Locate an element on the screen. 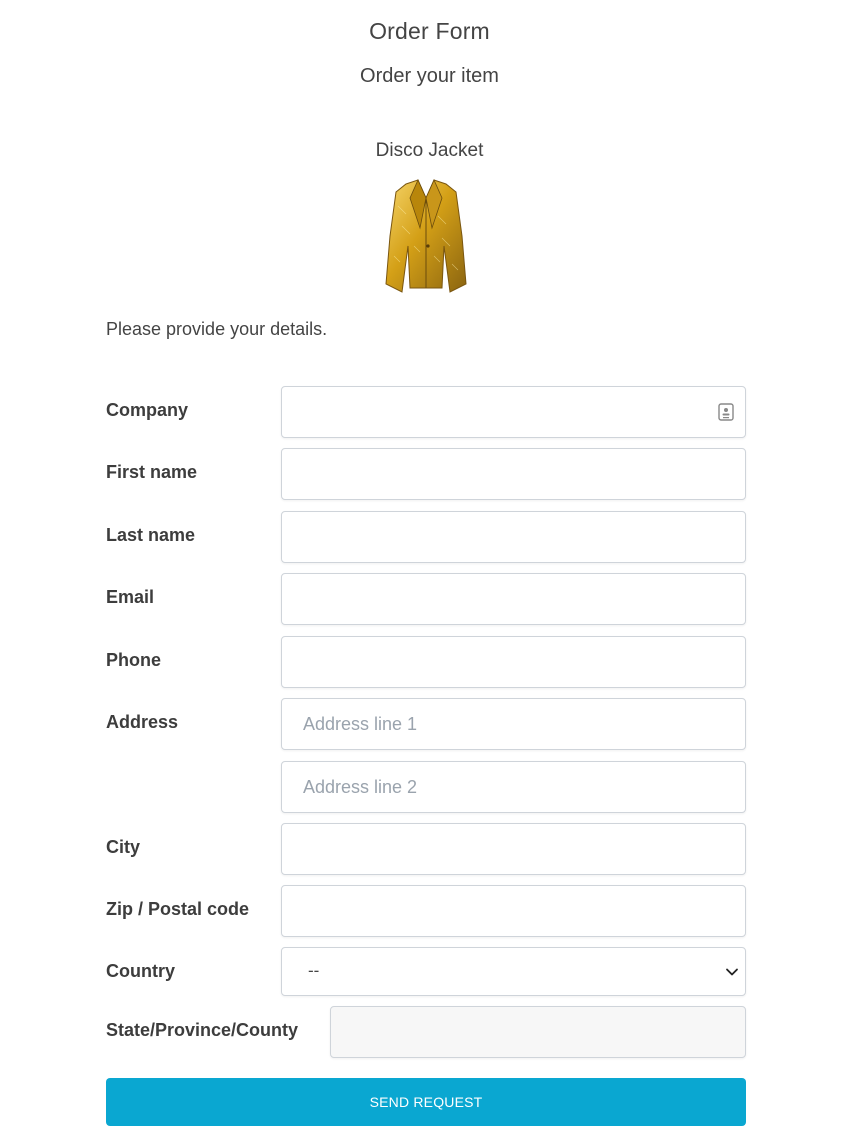  page-subtitle: Order your item is located at coordinates (429, 76).